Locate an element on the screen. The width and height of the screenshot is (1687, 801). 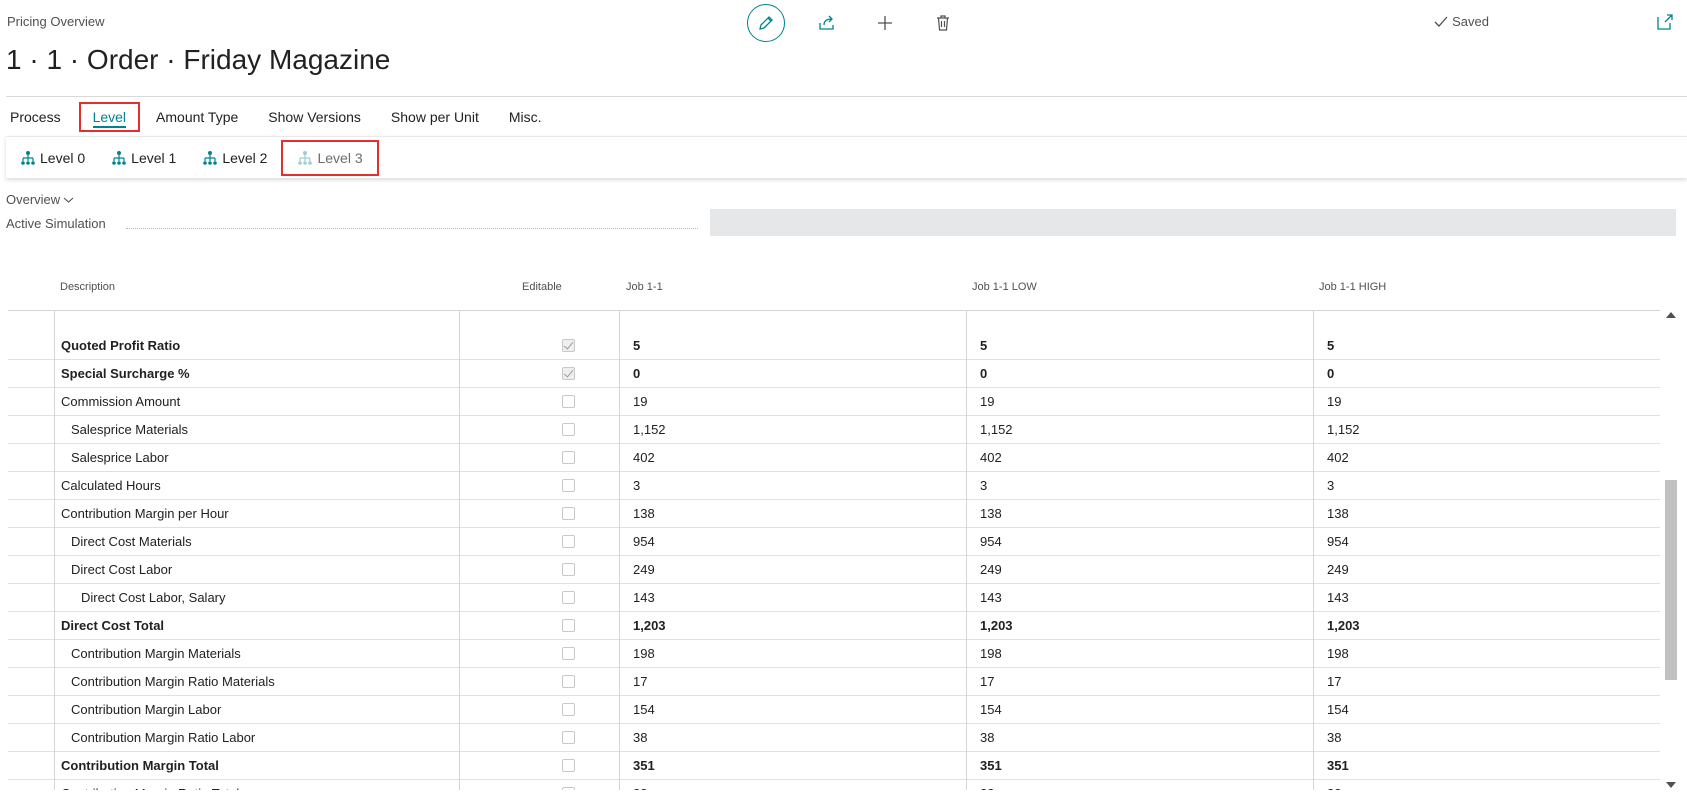
table-row: Direct Cost Labor 249 249 249 is located at coordinates (834, 570).